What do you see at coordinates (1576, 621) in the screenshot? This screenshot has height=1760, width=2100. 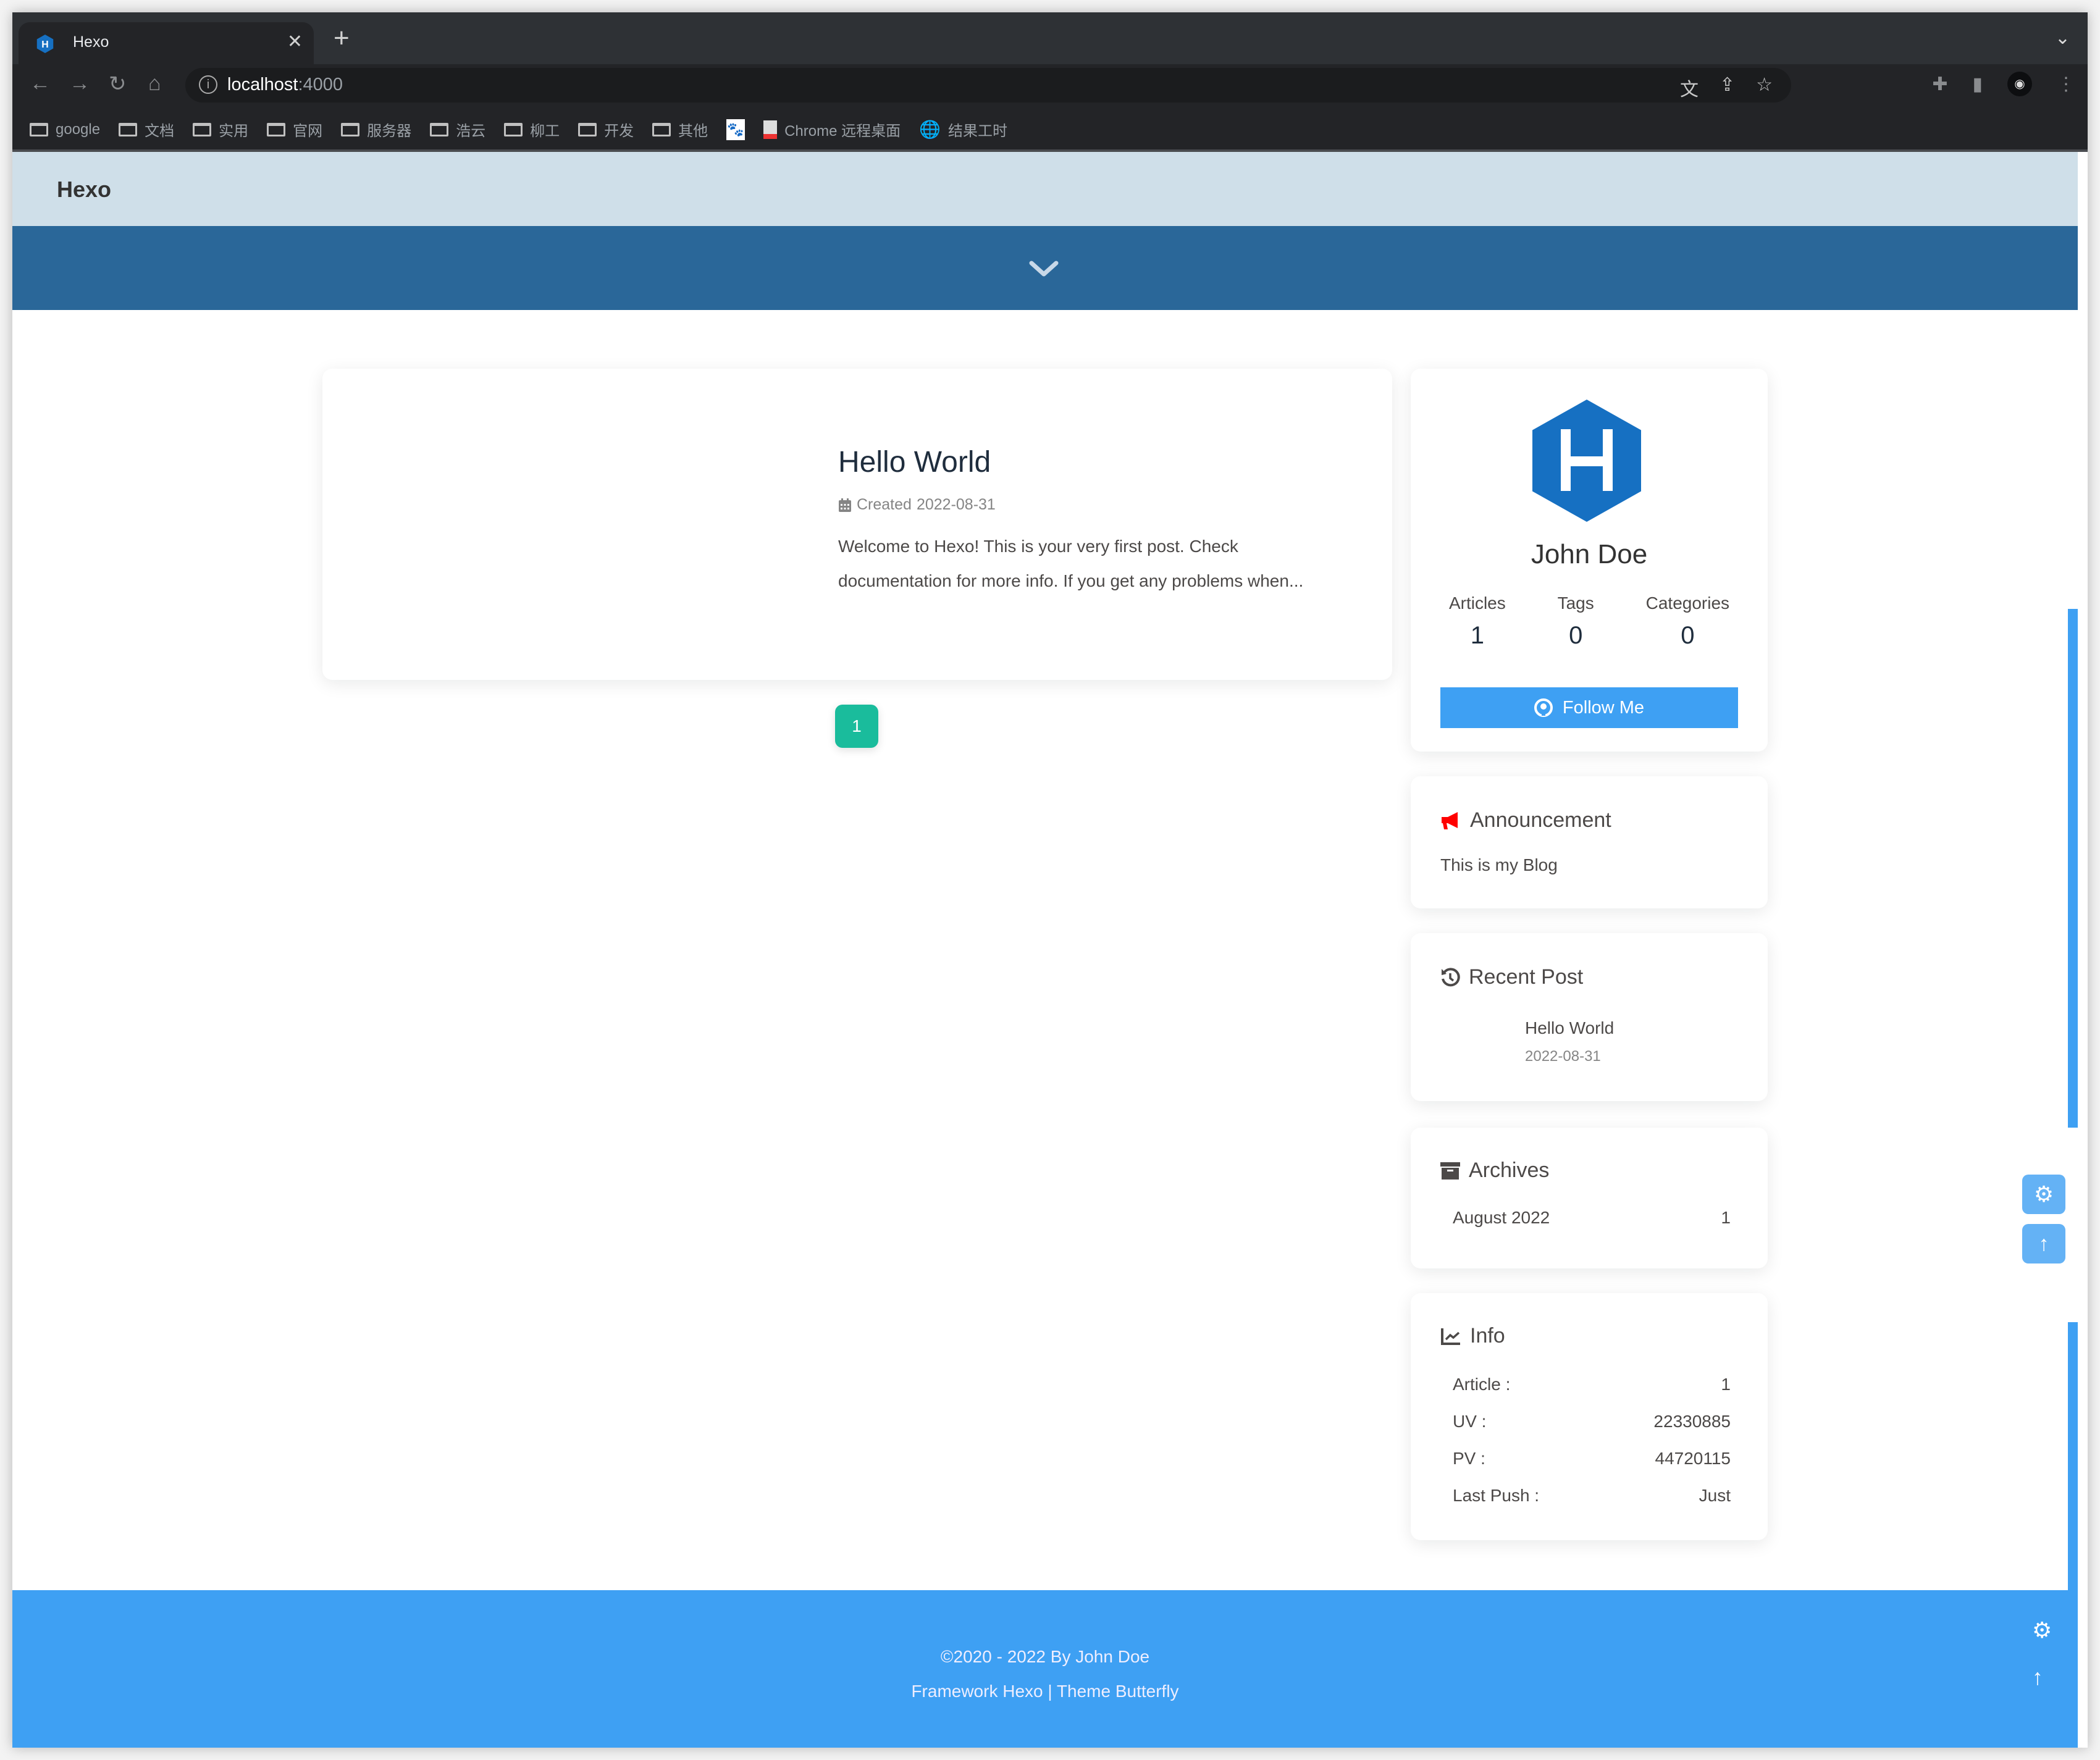 I see `stat-tags: Tags 0` at bounding box center [1576, 621].